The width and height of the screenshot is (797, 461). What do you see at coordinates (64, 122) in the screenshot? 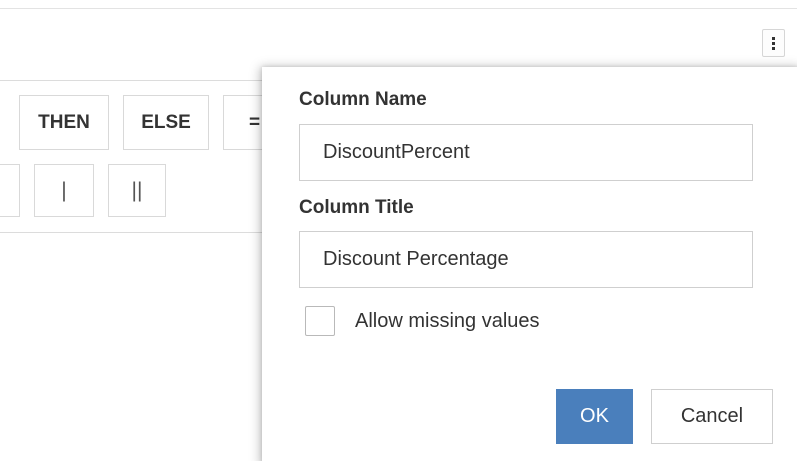
I see `operator-then-button: THEN` at bounding box center [64, 122].